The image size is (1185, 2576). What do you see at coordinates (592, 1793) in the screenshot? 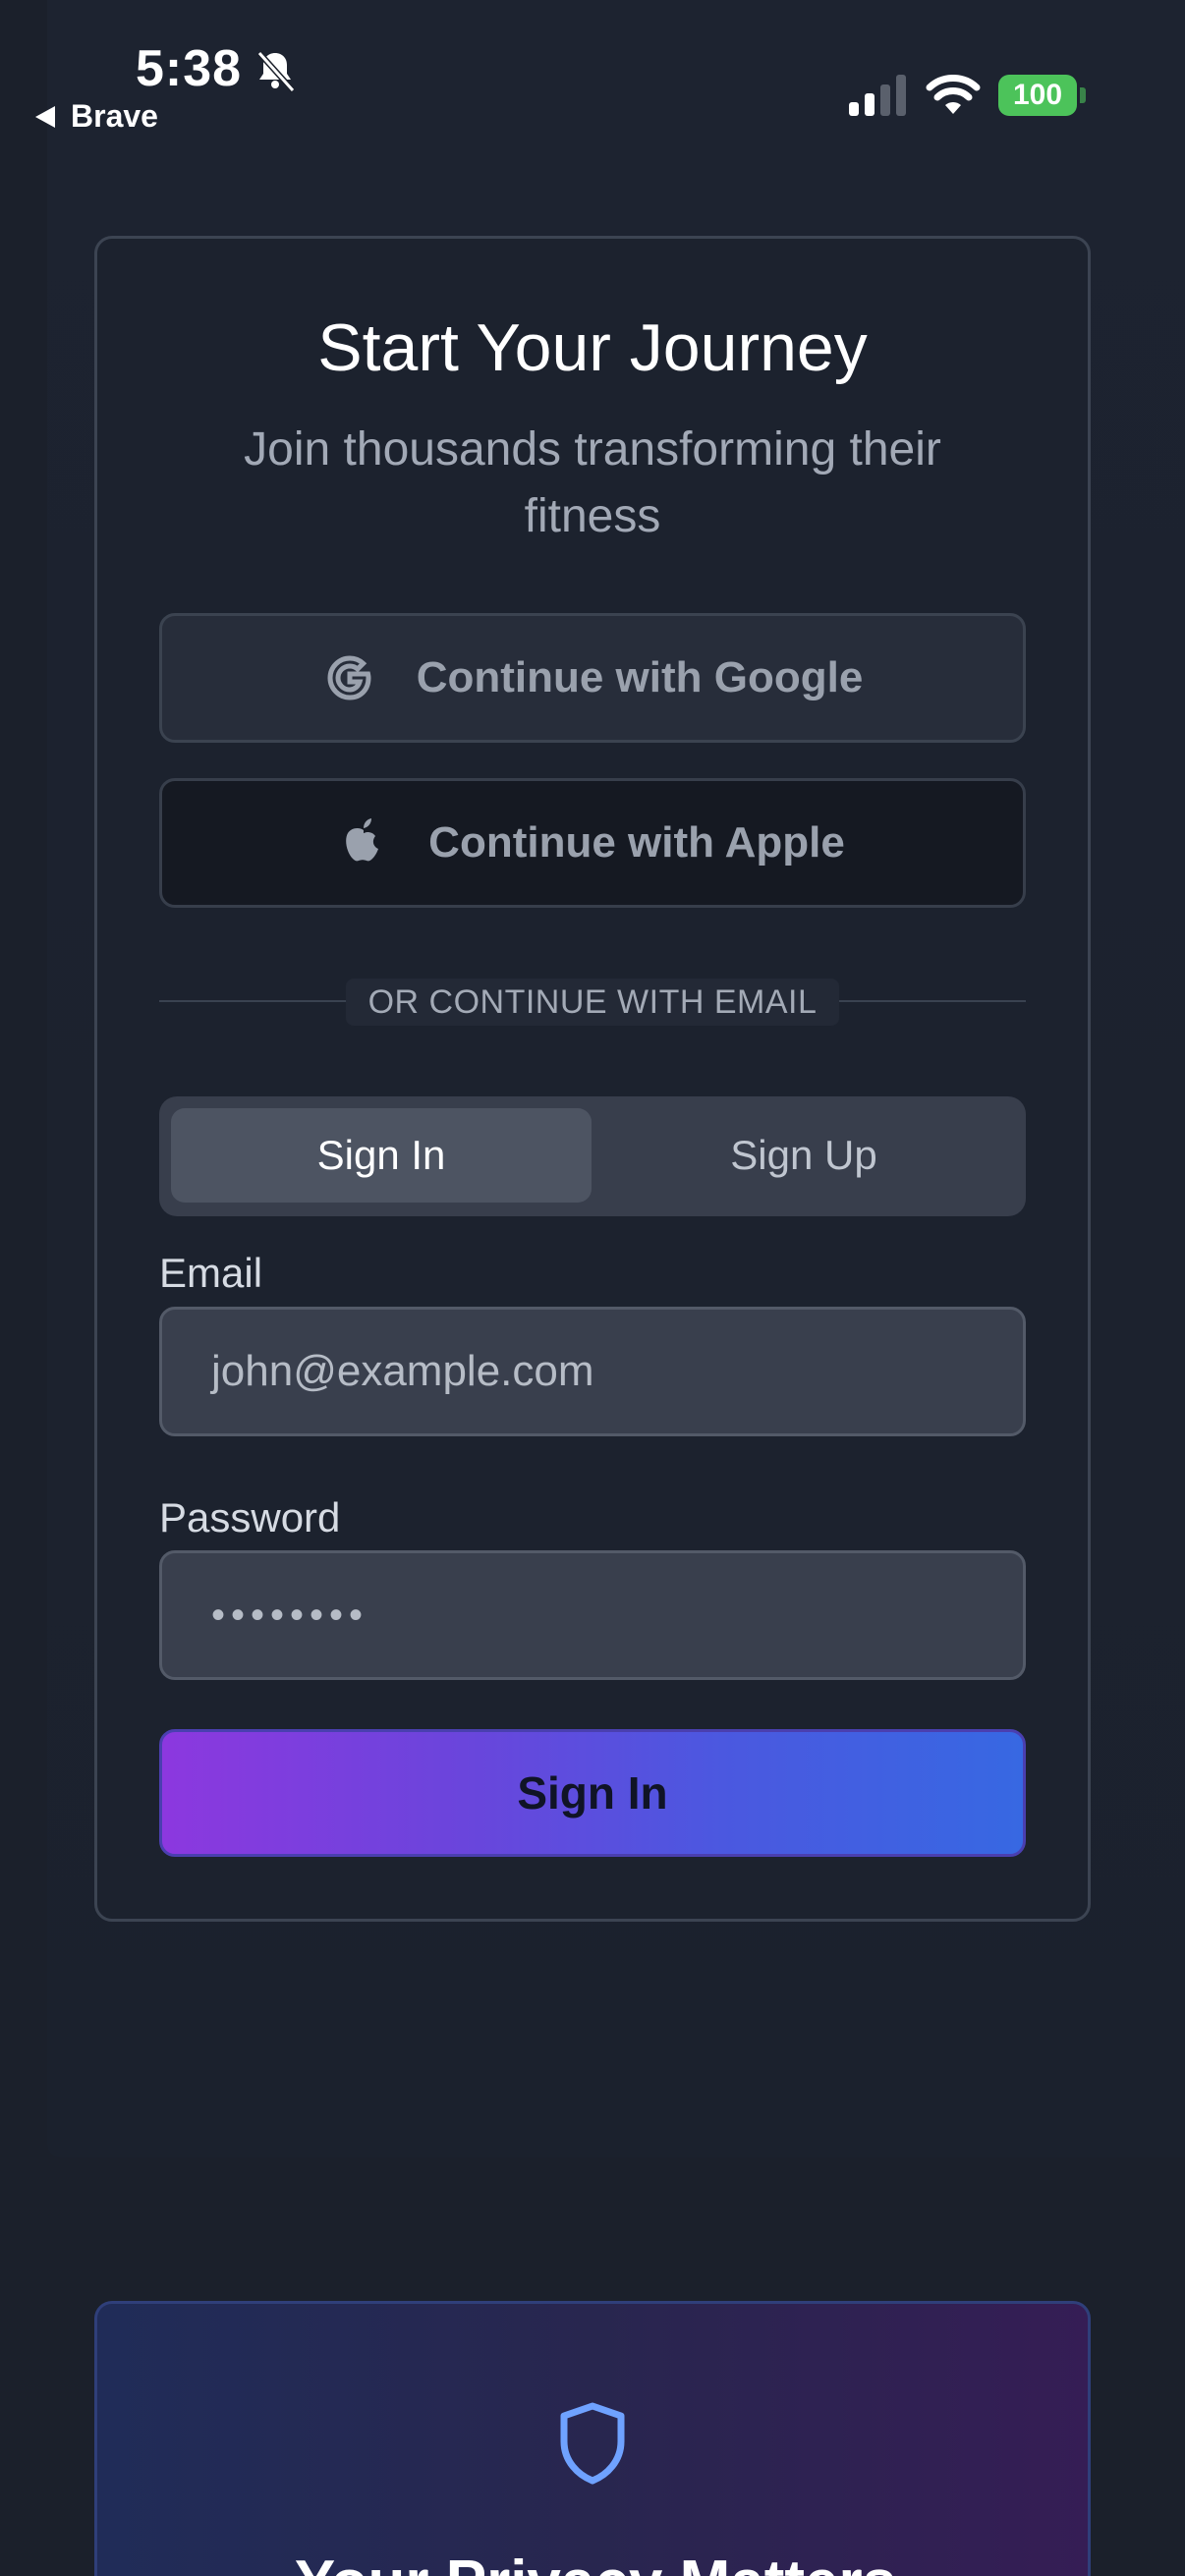
I see `sign-in-submit-button: Sign In` at bounding box center [592, 1793].